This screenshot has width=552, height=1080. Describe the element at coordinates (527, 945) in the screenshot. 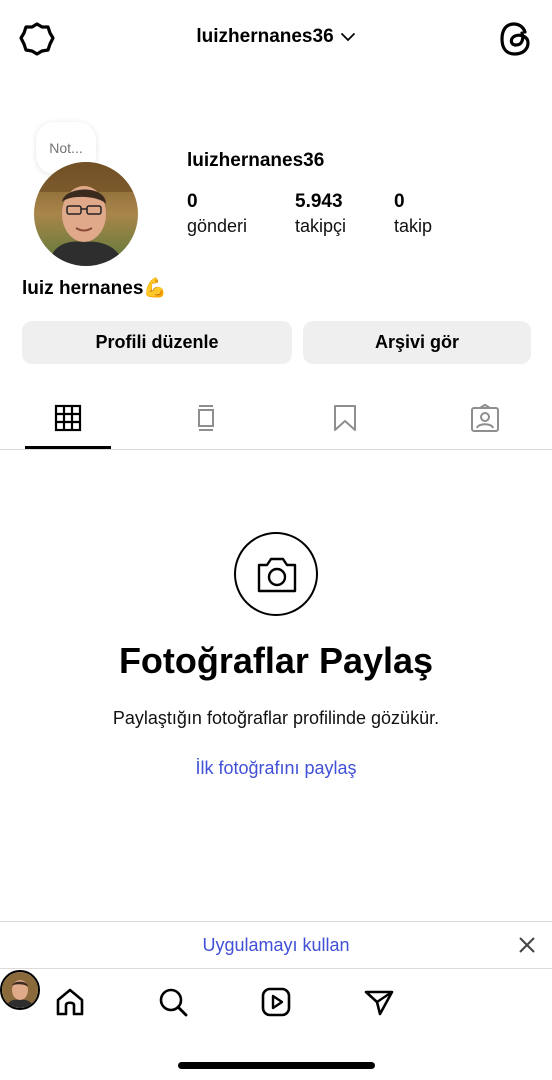

I see `close-icon` at that location.